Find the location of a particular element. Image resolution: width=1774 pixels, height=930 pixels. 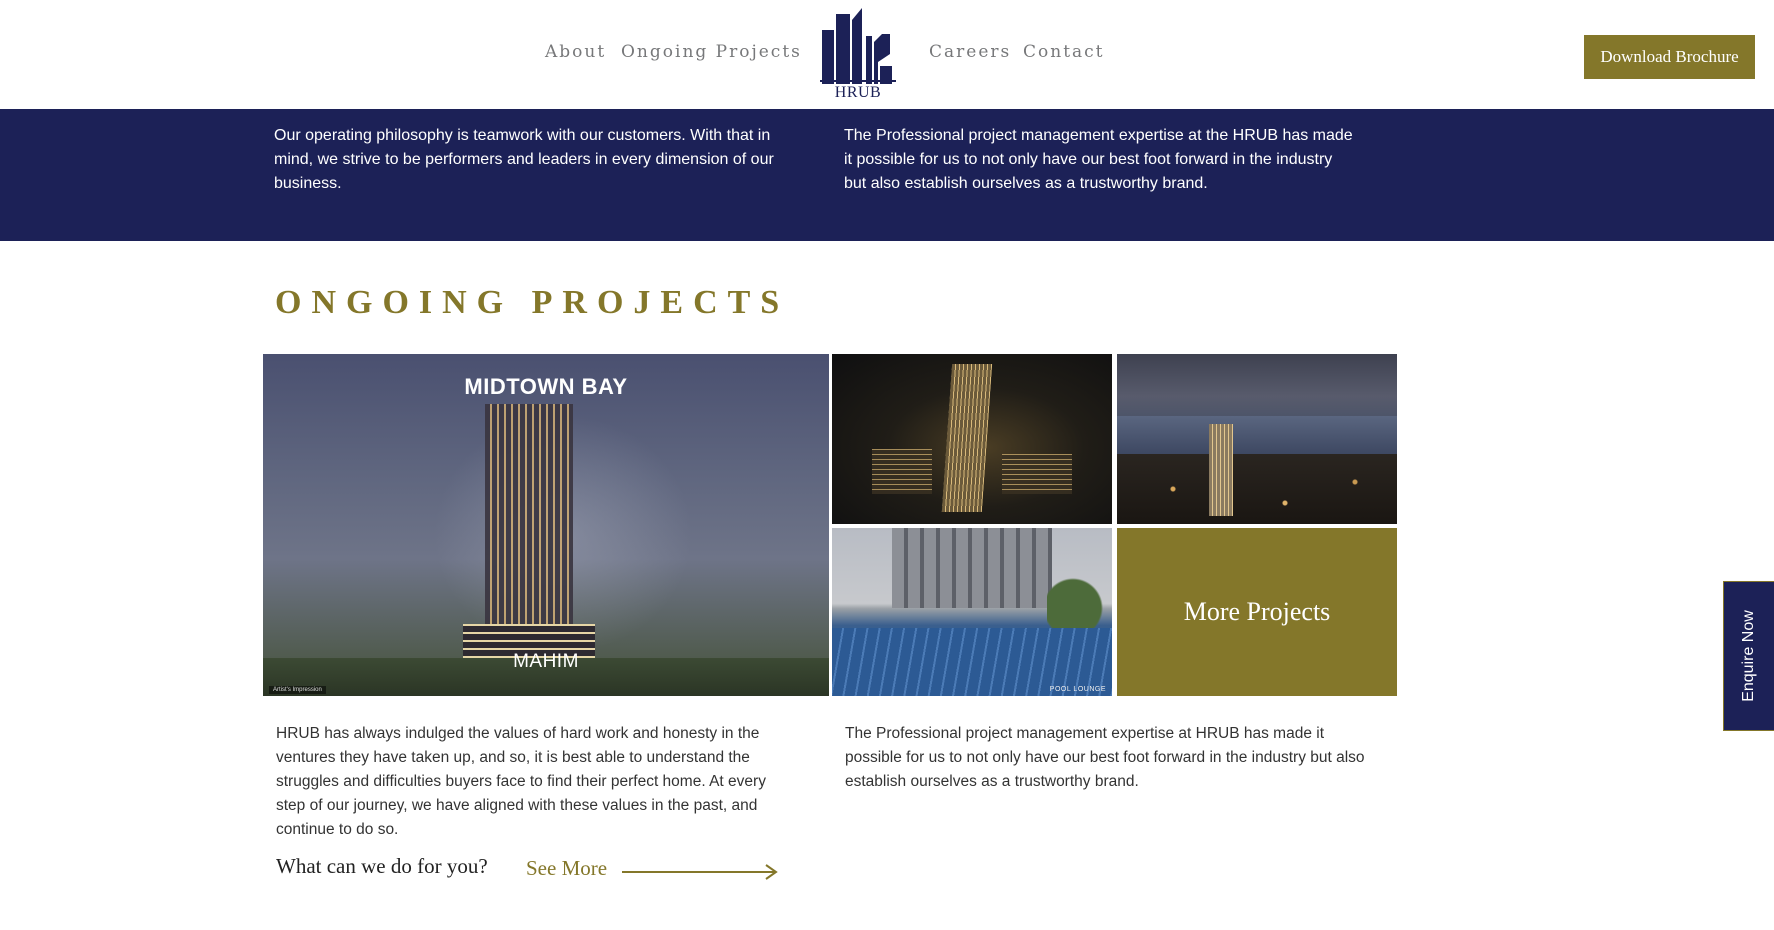

building-logo-icon is located at coordinates (858, 46).